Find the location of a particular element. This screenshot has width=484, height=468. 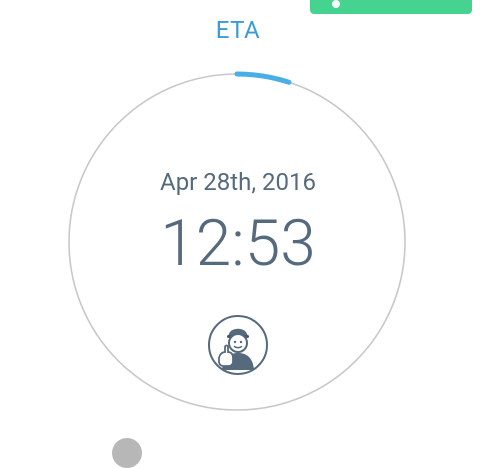

eta-label: ETA is located at coordinates (238, 30).